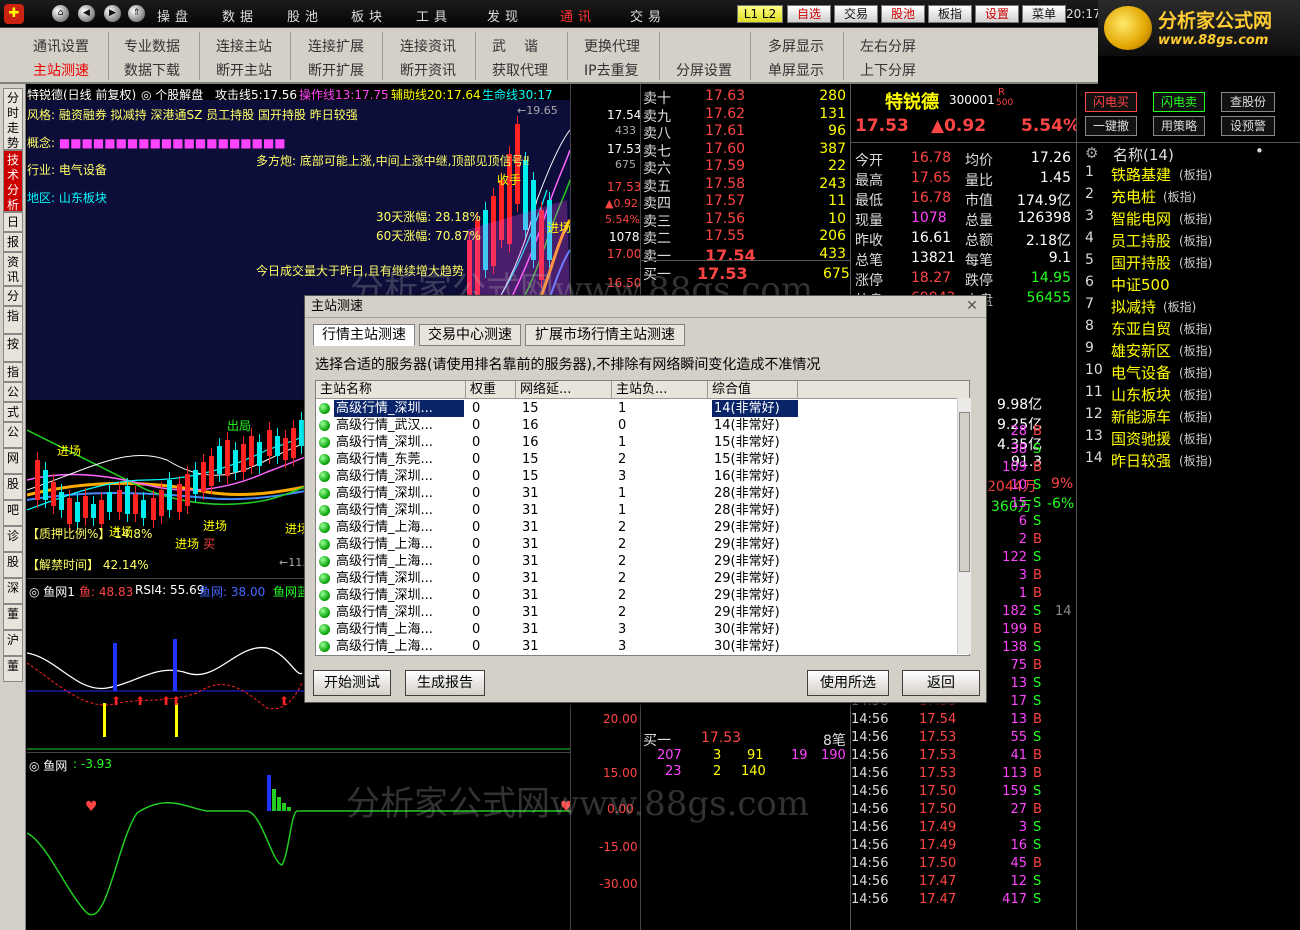 Image resolution: width=1300 pixels, height=930 pixels. What do you see at coordinates (152, 46) in the screenshot?
I see `tool-zhuanye-shuju: 专业数据` at bounding box center [152, 46].